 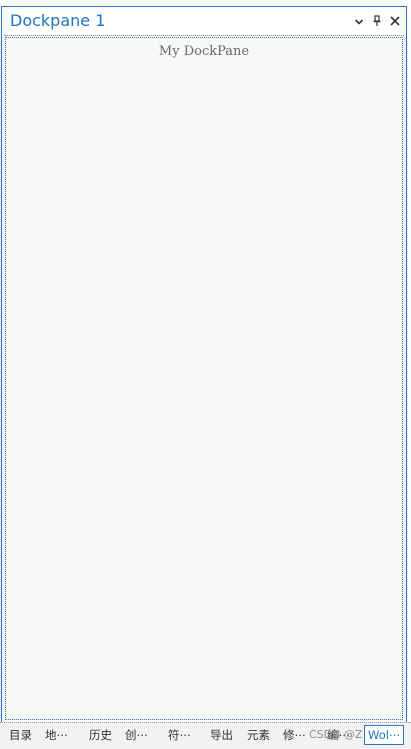 What do you see at coordinates (136, 735) in the screenshot?
I see `tab-create: 创⋯` at bounding box center [136, 735].